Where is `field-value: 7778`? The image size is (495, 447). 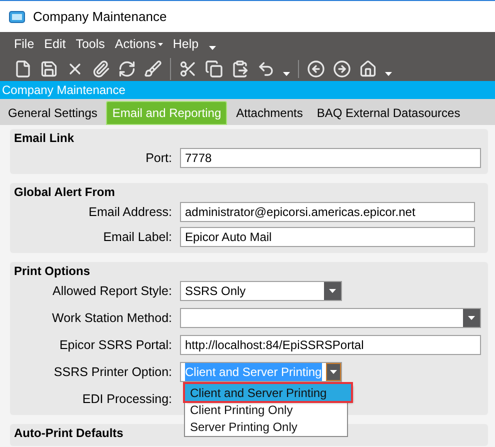
field-value: 7778 is located at coordinates (198, 158).